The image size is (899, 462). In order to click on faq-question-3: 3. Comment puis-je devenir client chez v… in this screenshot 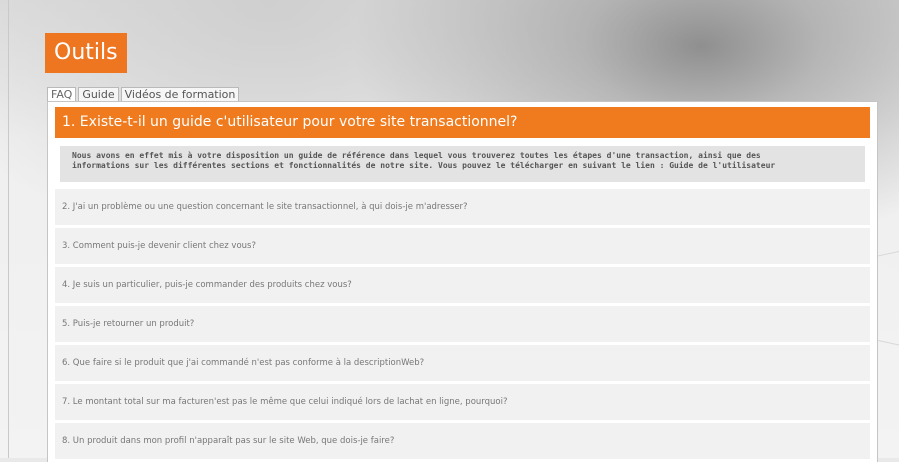, I will do `click(462, 246)`.